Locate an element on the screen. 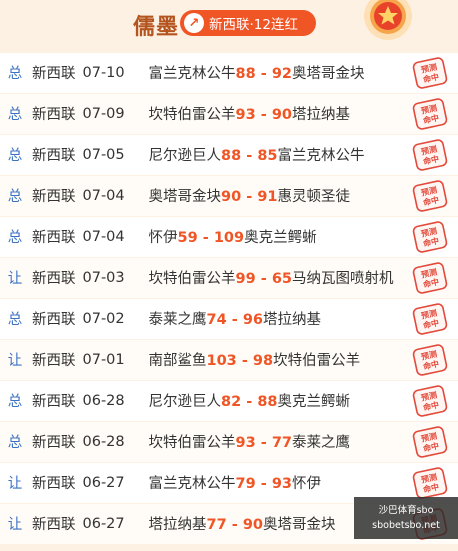 Image resolution: width=458 pixels, height=551 pixels. home-score: 59 is located at coordinates (187, 238).